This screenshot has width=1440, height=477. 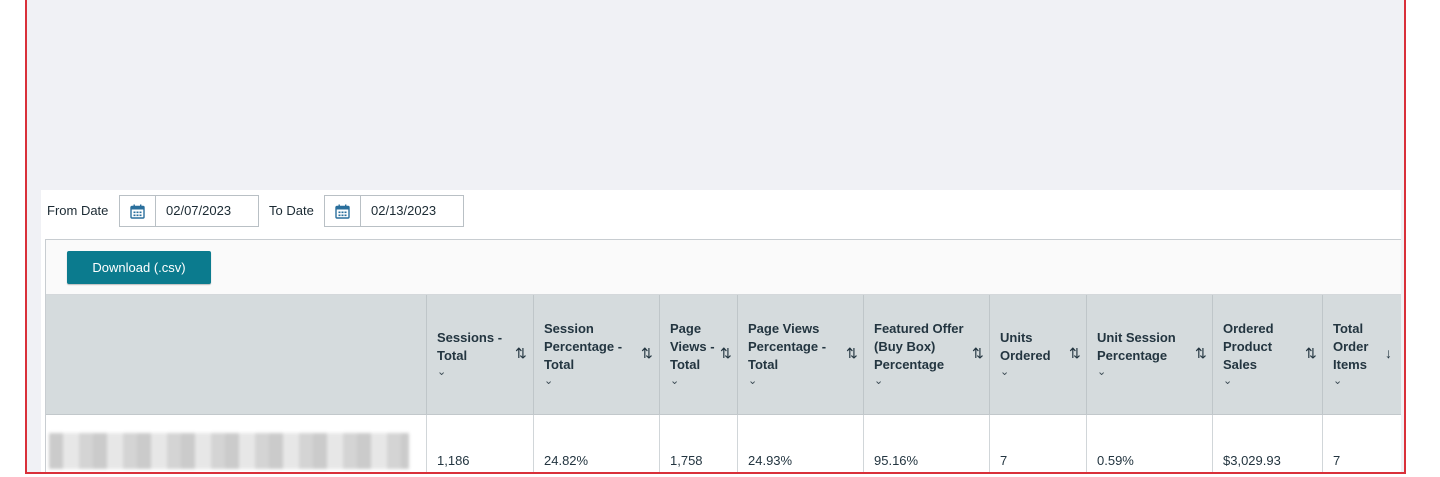 What do you see at coordinates (1115, 460) in the screenshot?
I see `cell-value: 0.59%` at bounding box center [1115, 460].